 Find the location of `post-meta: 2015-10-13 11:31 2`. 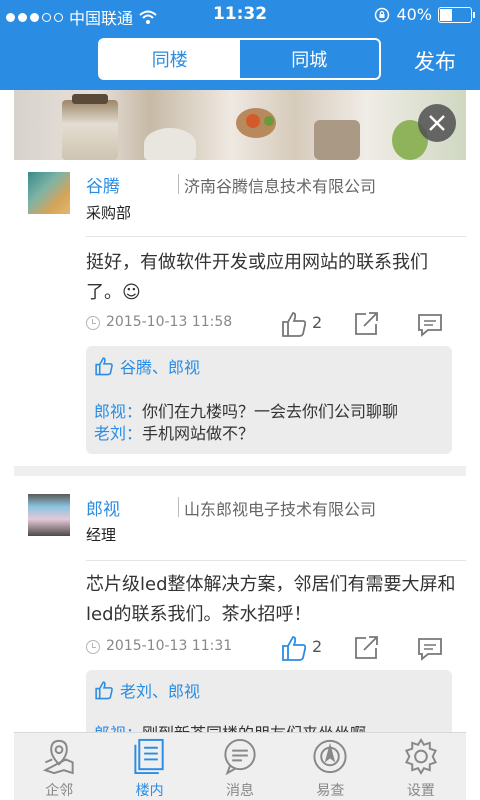

post-meta: 2015-10-13 11:31 2 is located at coordinates (271, 648).